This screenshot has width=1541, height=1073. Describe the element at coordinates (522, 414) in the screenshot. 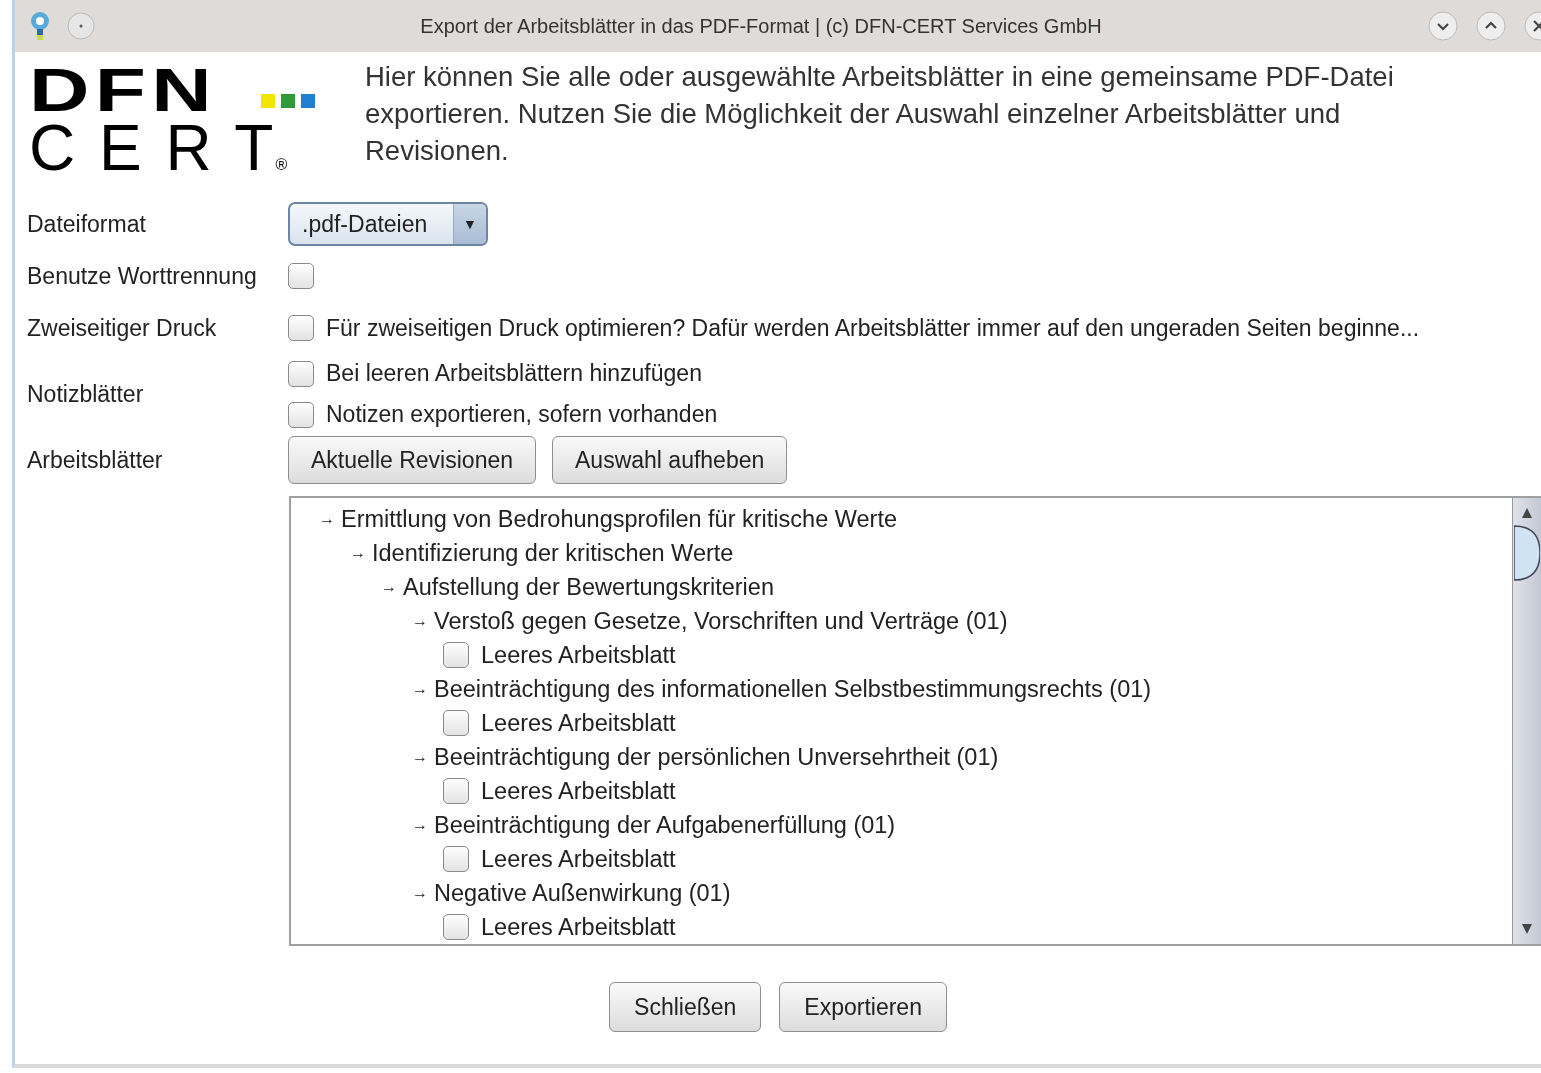

I see `checkbox-label: Notizen exportieren, sofern vorhanden` at that location.